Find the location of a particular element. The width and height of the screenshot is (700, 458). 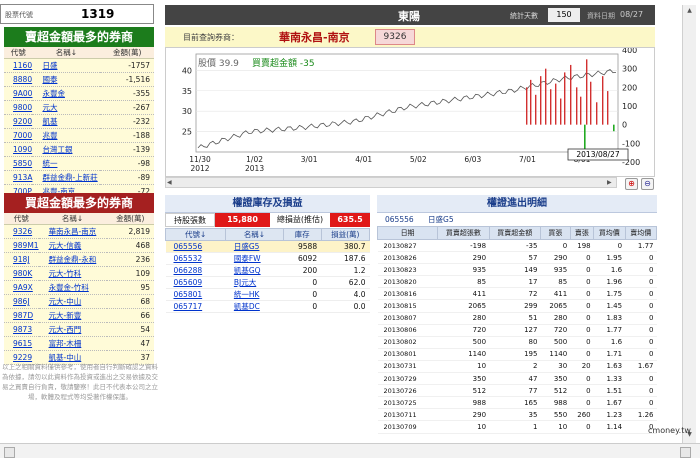

inv-code: 065532 is located at coordinates (195, 258).